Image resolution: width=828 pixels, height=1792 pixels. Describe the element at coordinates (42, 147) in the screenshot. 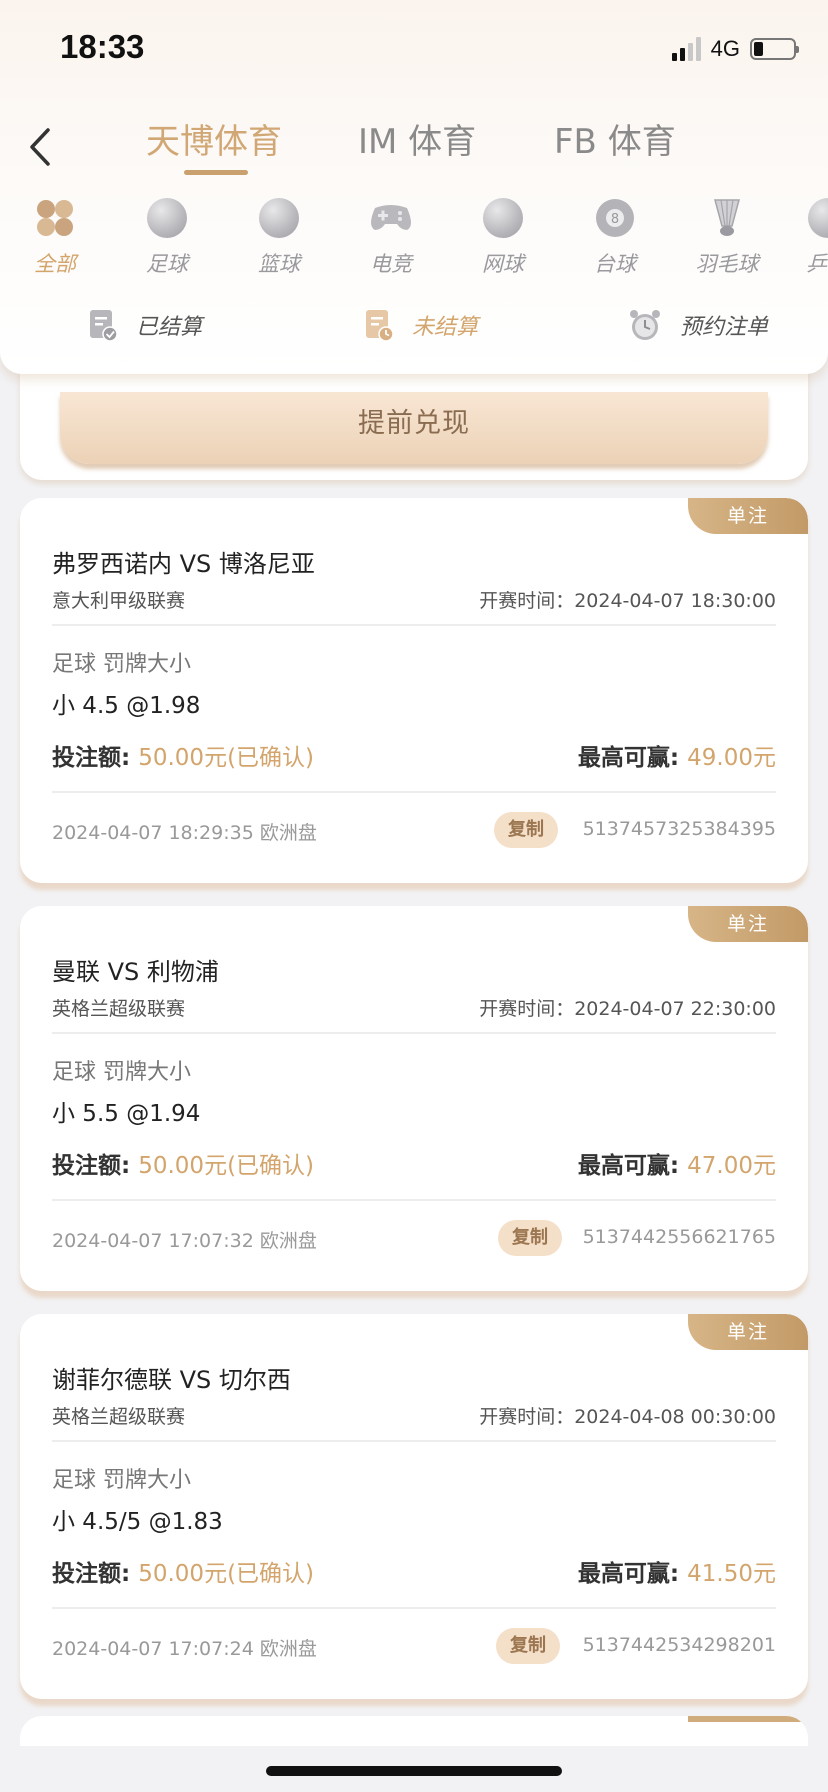

I see `back-arrow-icon` at that location.